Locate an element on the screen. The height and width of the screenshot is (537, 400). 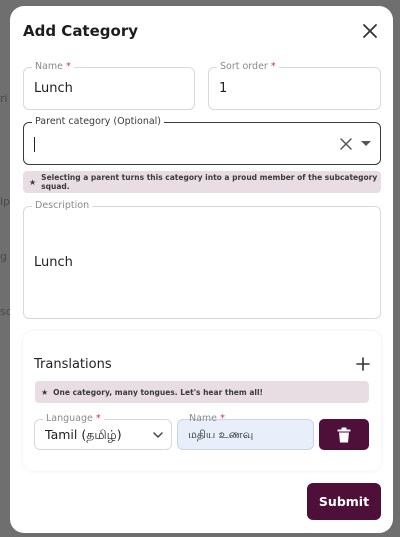
text-cursor is located at coordinates (34, 144).